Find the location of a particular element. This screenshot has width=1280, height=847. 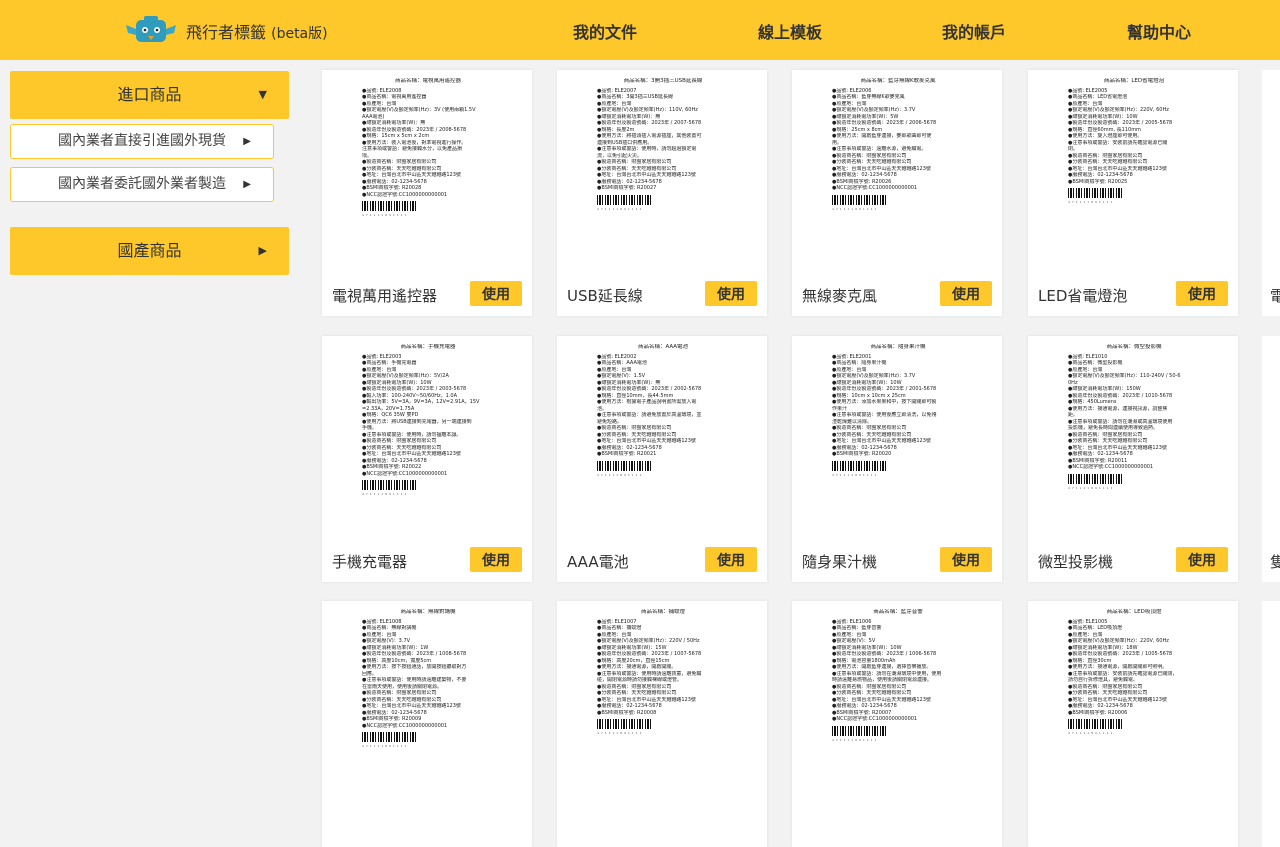

sidebar-imported-label: 進口商品 is located at coordinates (149, 94).